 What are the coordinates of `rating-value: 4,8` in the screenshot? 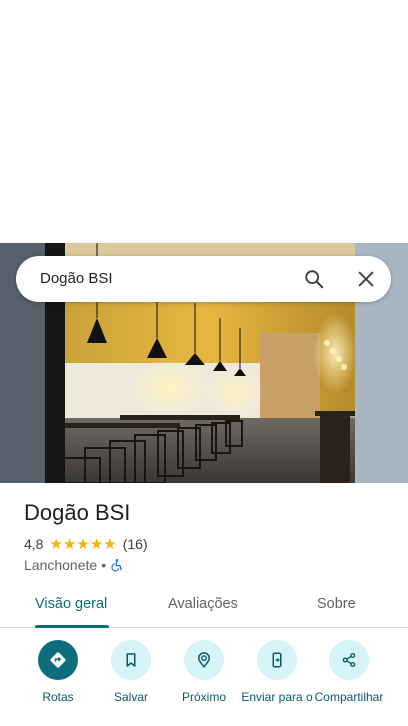 It's located at (34, 544).